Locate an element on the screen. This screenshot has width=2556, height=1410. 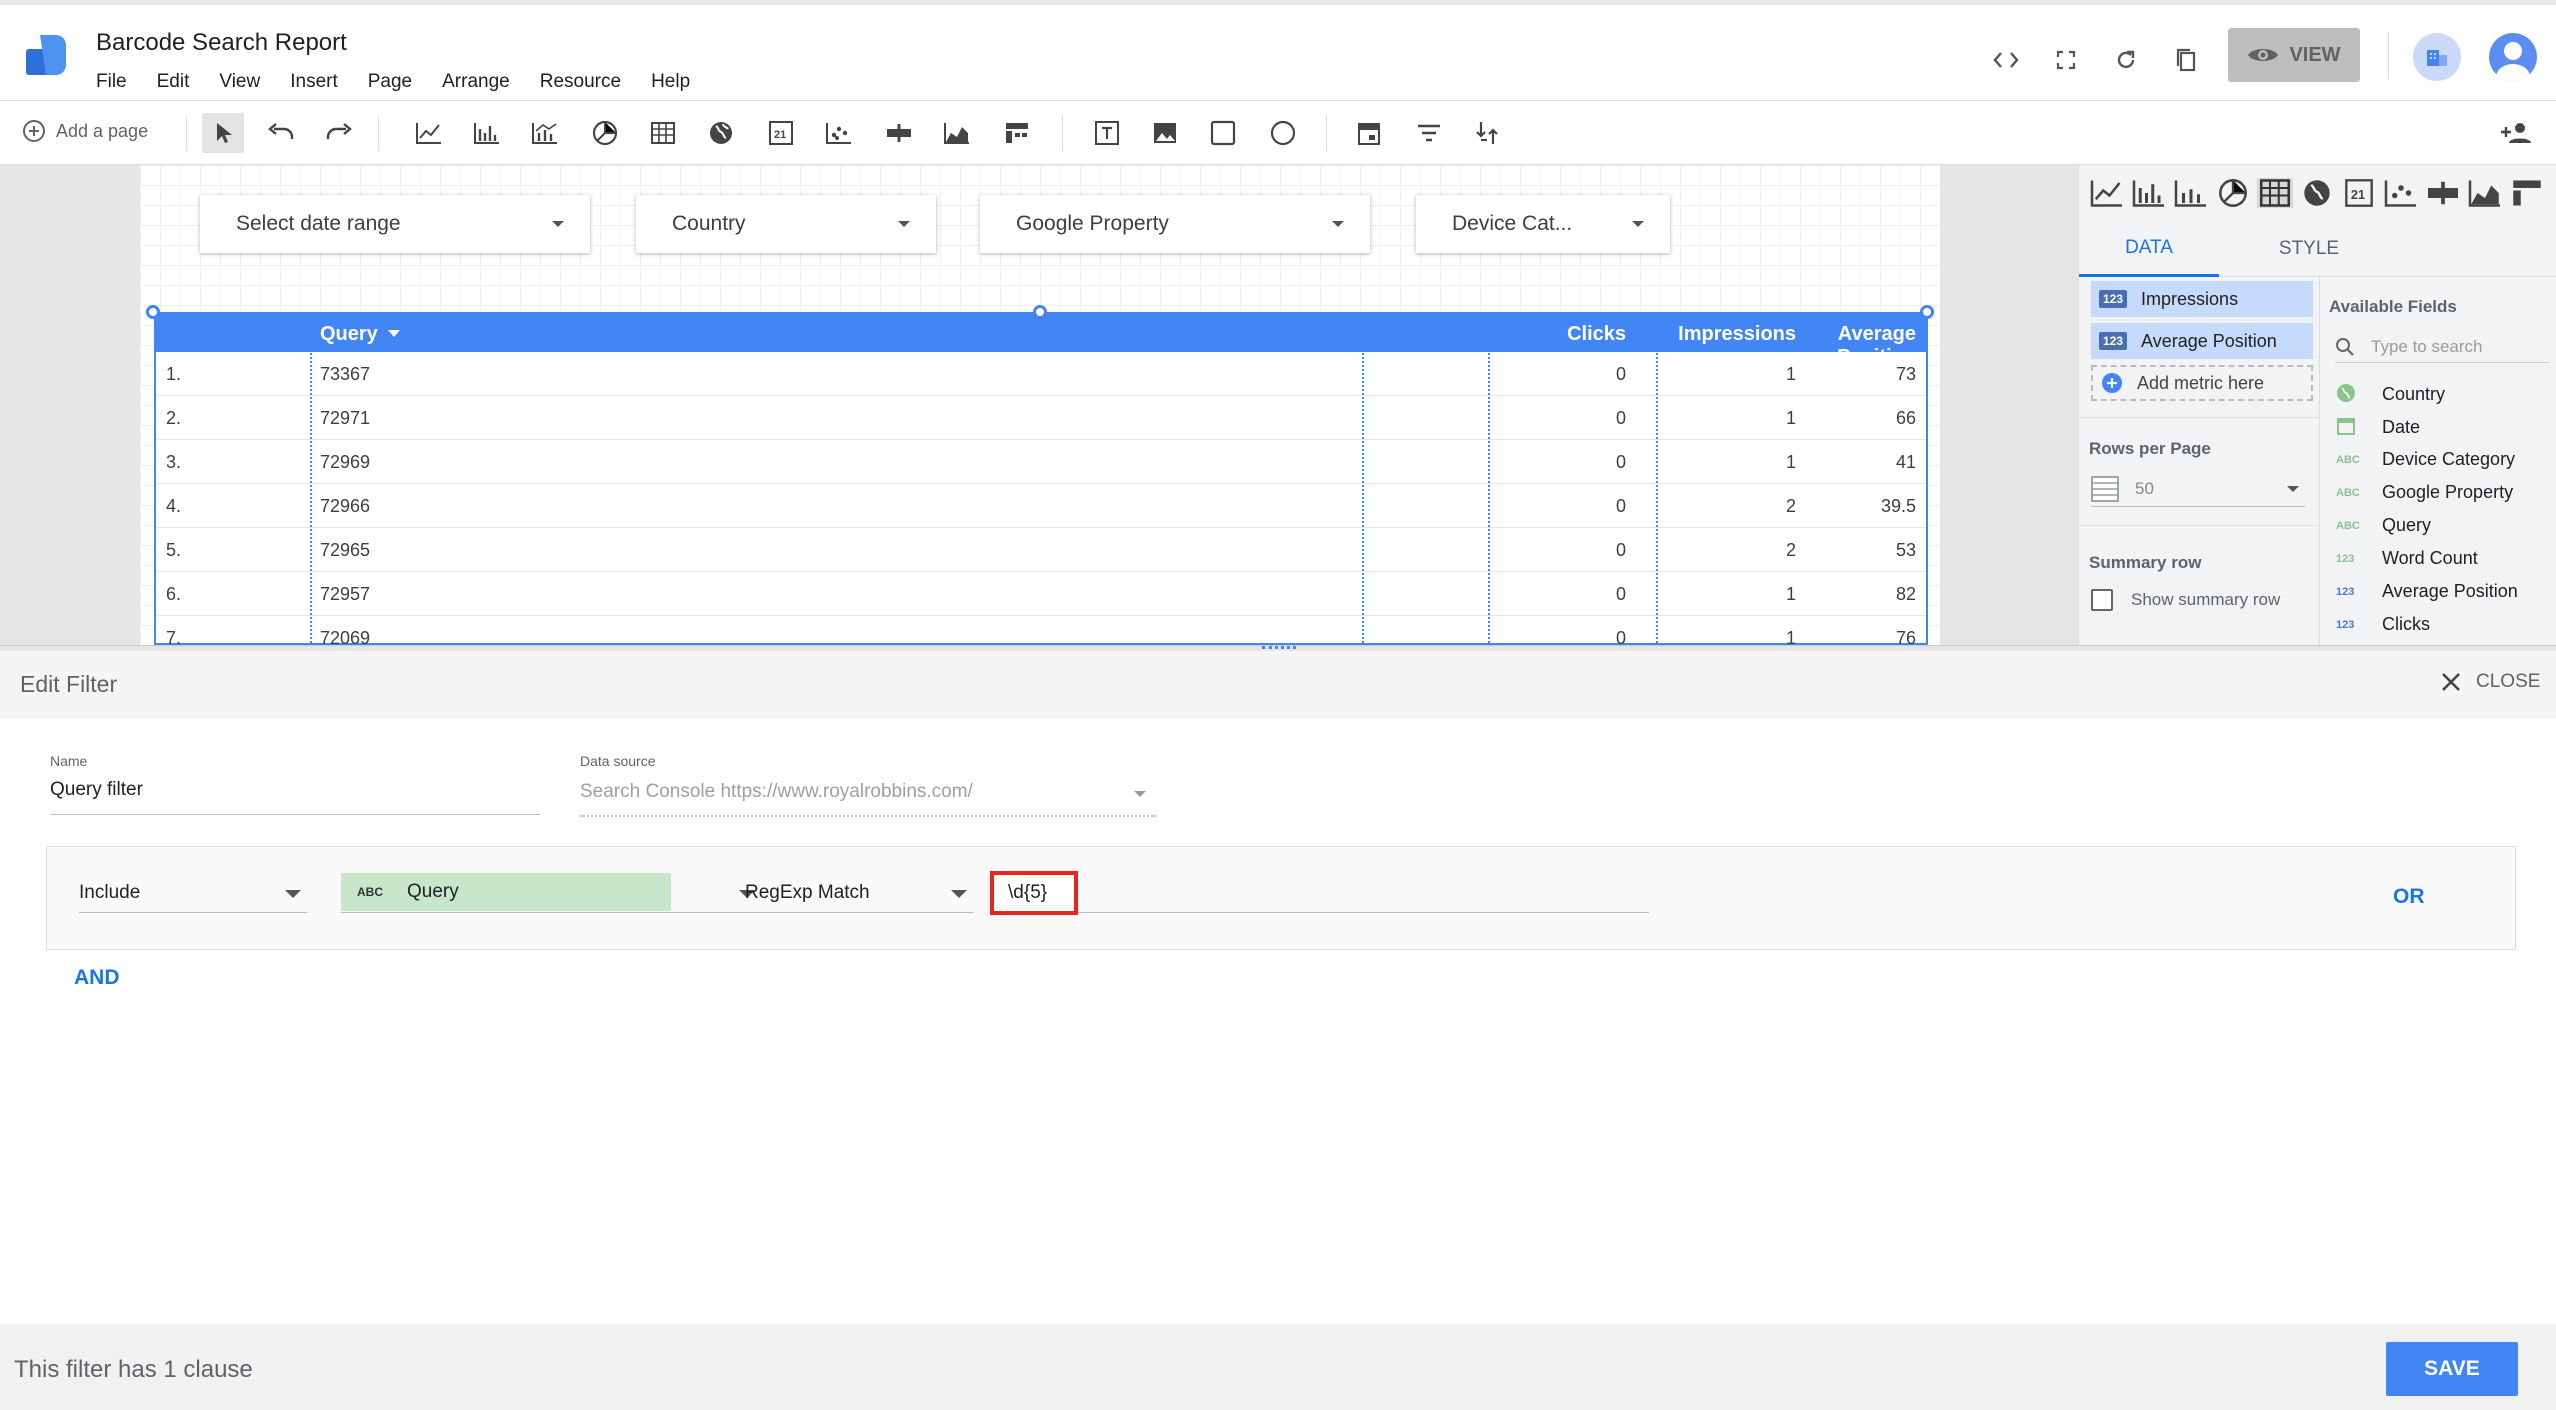
field-item: 123 Clicks is located at coordinates (2383, 624).